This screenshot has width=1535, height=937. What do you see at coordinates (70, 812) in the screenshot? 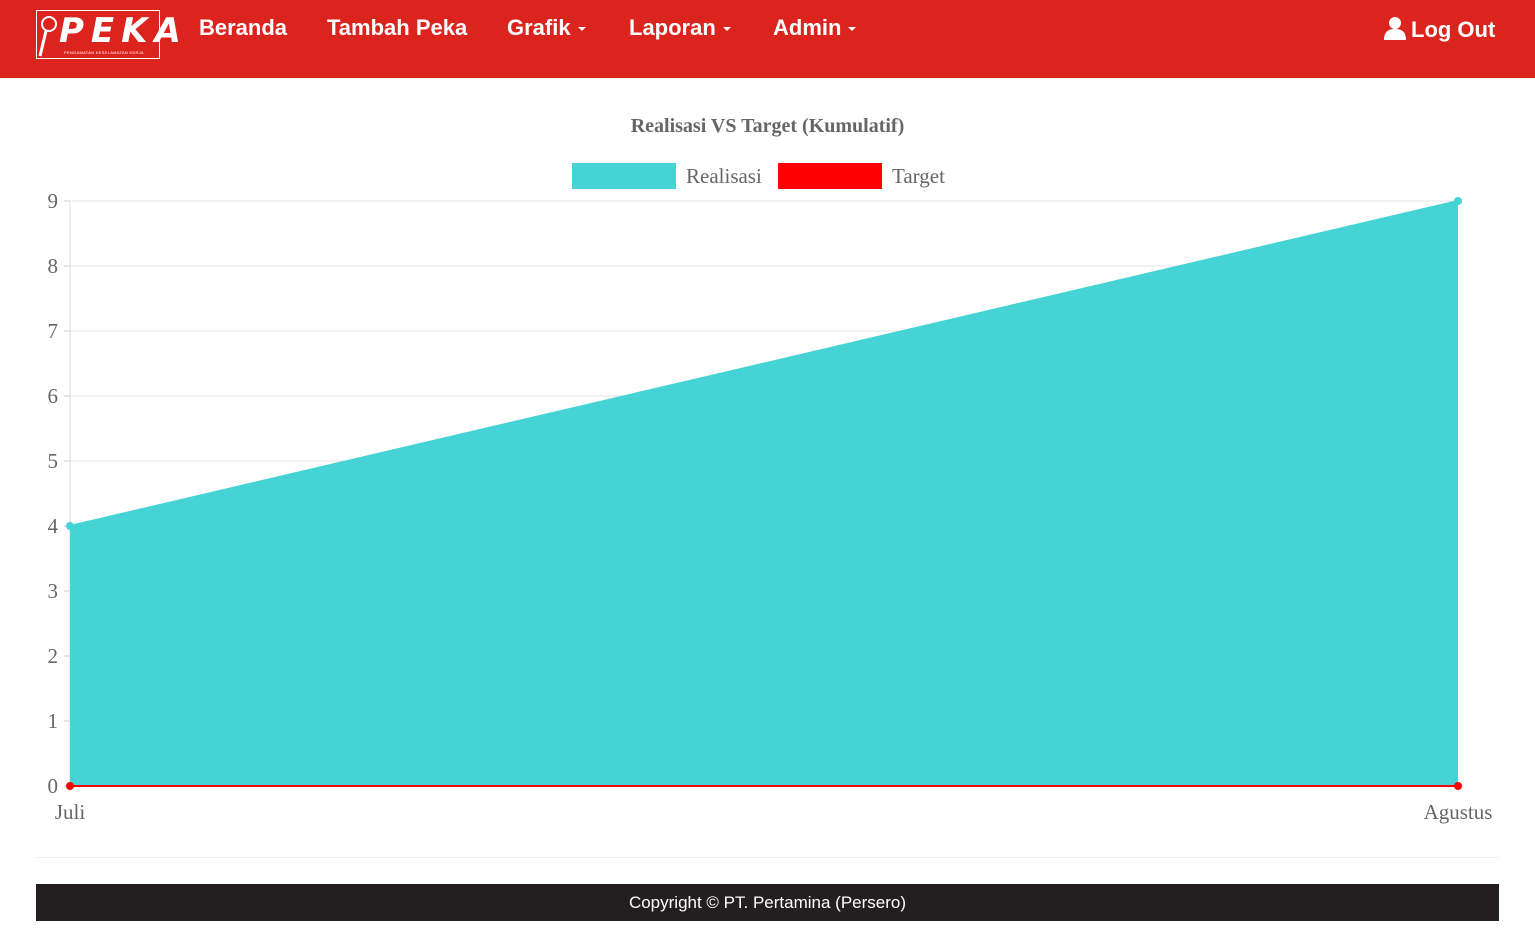
I see `x-tick-label: Juli` at bounding box center [70, 812].